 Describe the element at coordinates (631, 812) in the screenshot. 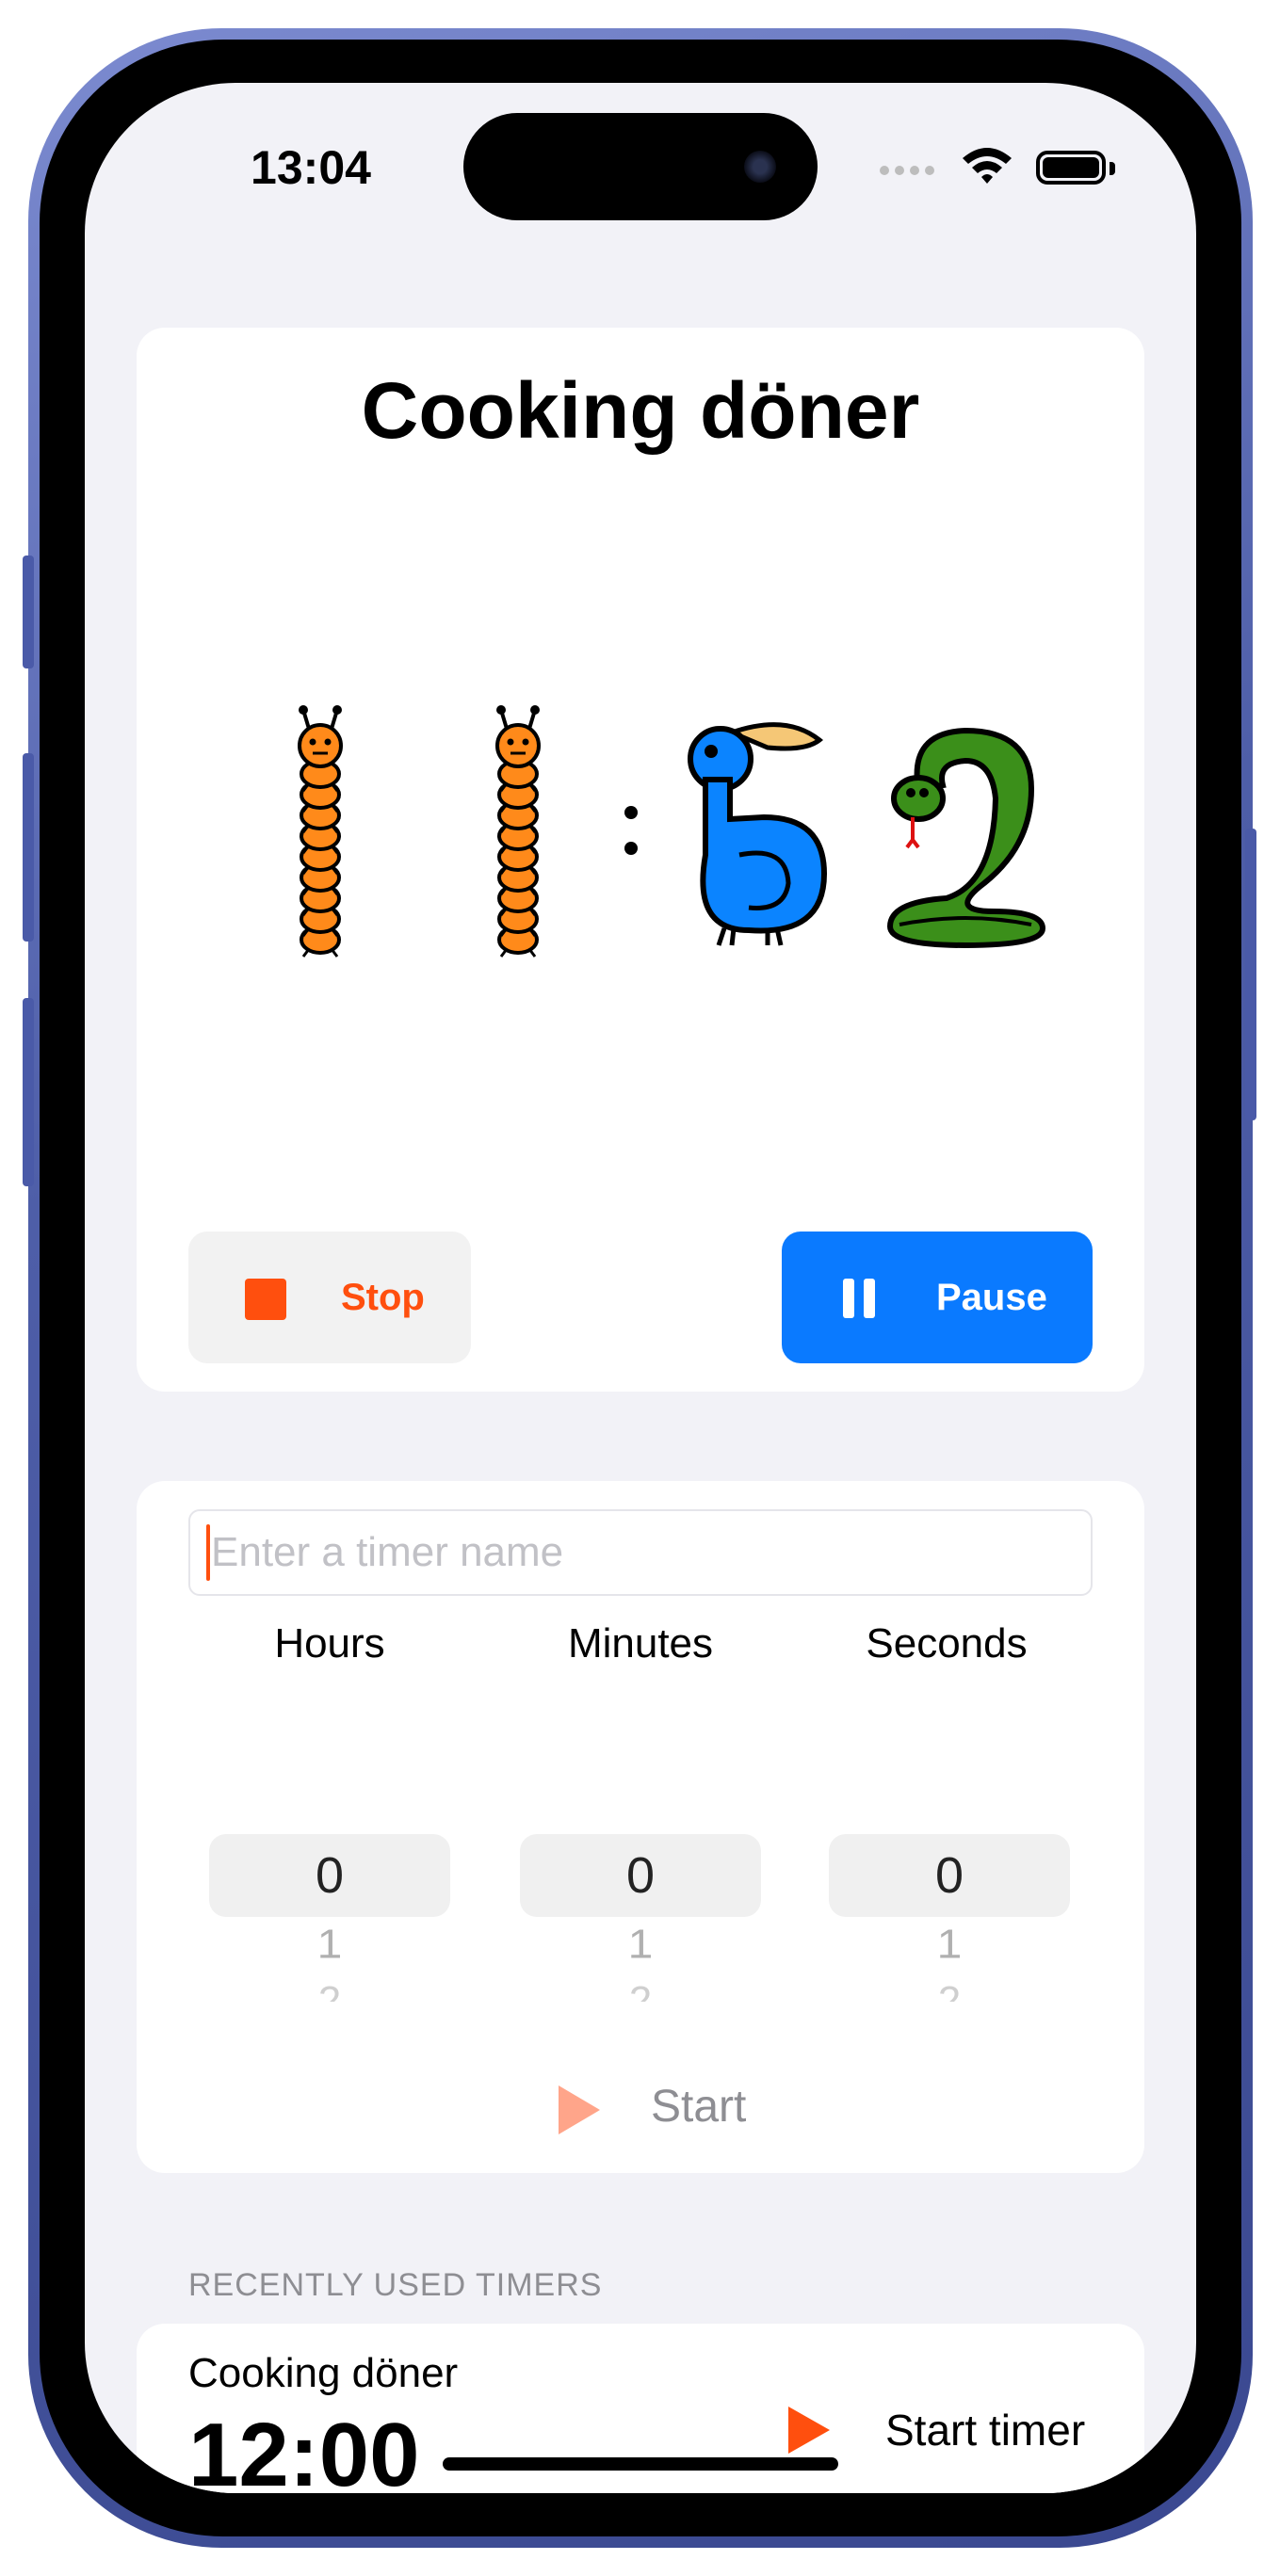

I see `colon-separator` at that location.